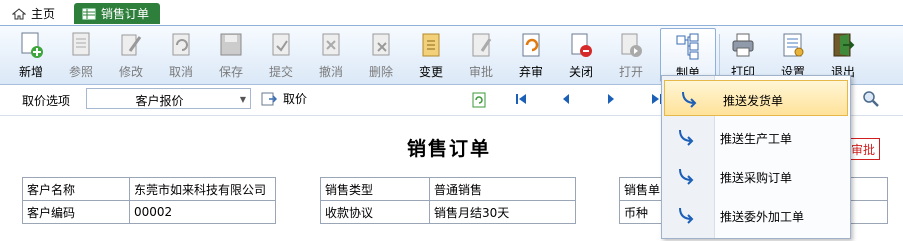  What do you see at coordinates (295, 99) in the screenshot?
I see `get-price-label: 取价` at bounding box center [295, 99].